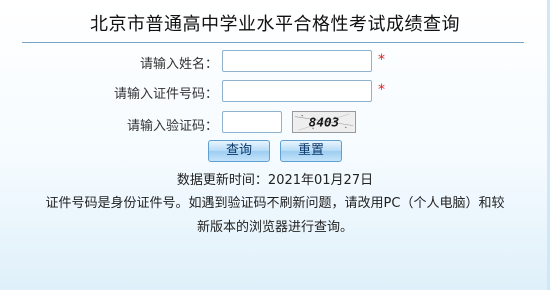 This screenshot has height=290, width=550. I want to click on captcha-label: 请输入验证码：, so click(172, 126).